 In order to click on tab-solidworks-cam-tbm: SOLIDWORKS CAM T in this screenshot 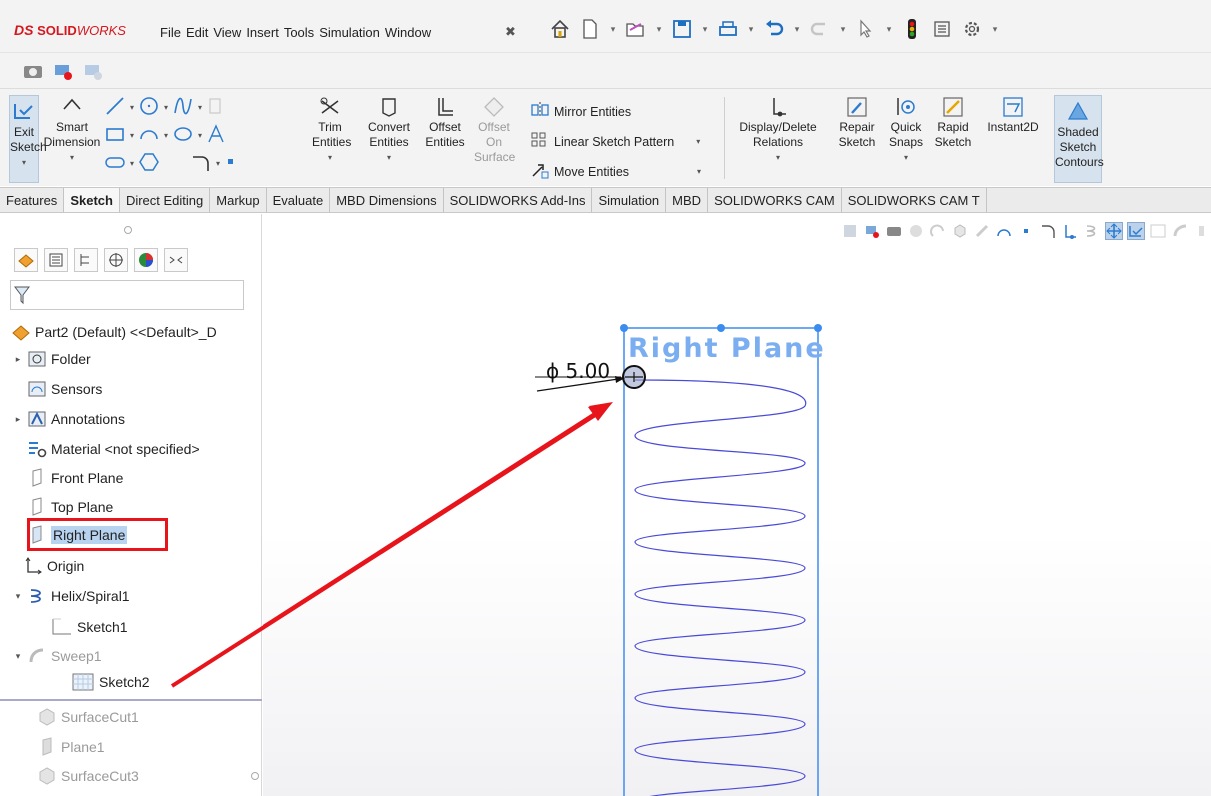, I will do `click(914, 200)`.